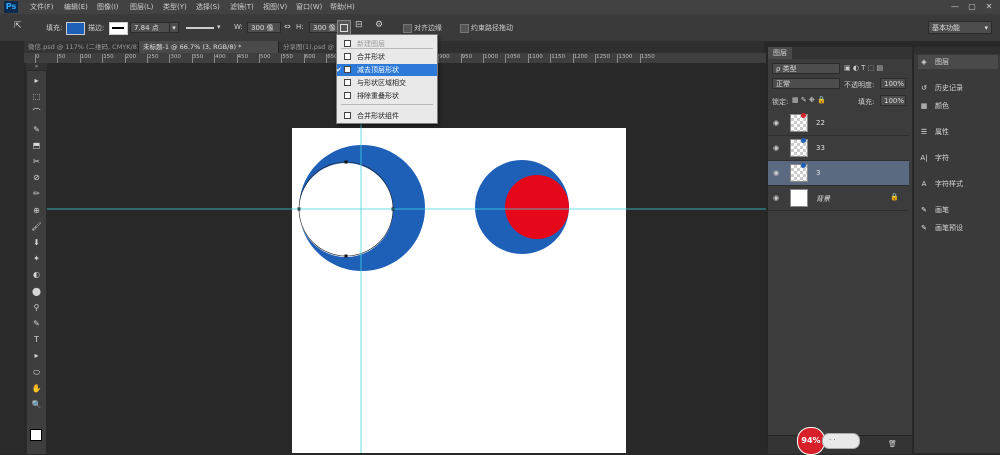  I want to click on path-menu-label: 与形状区域相交, so click(381, 83).